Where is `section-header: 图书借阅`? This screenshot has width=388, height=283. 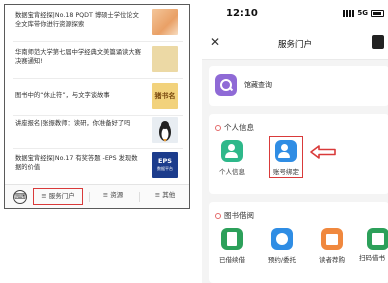 section-header: 图书借阅 is located at coordinates (234, 215).